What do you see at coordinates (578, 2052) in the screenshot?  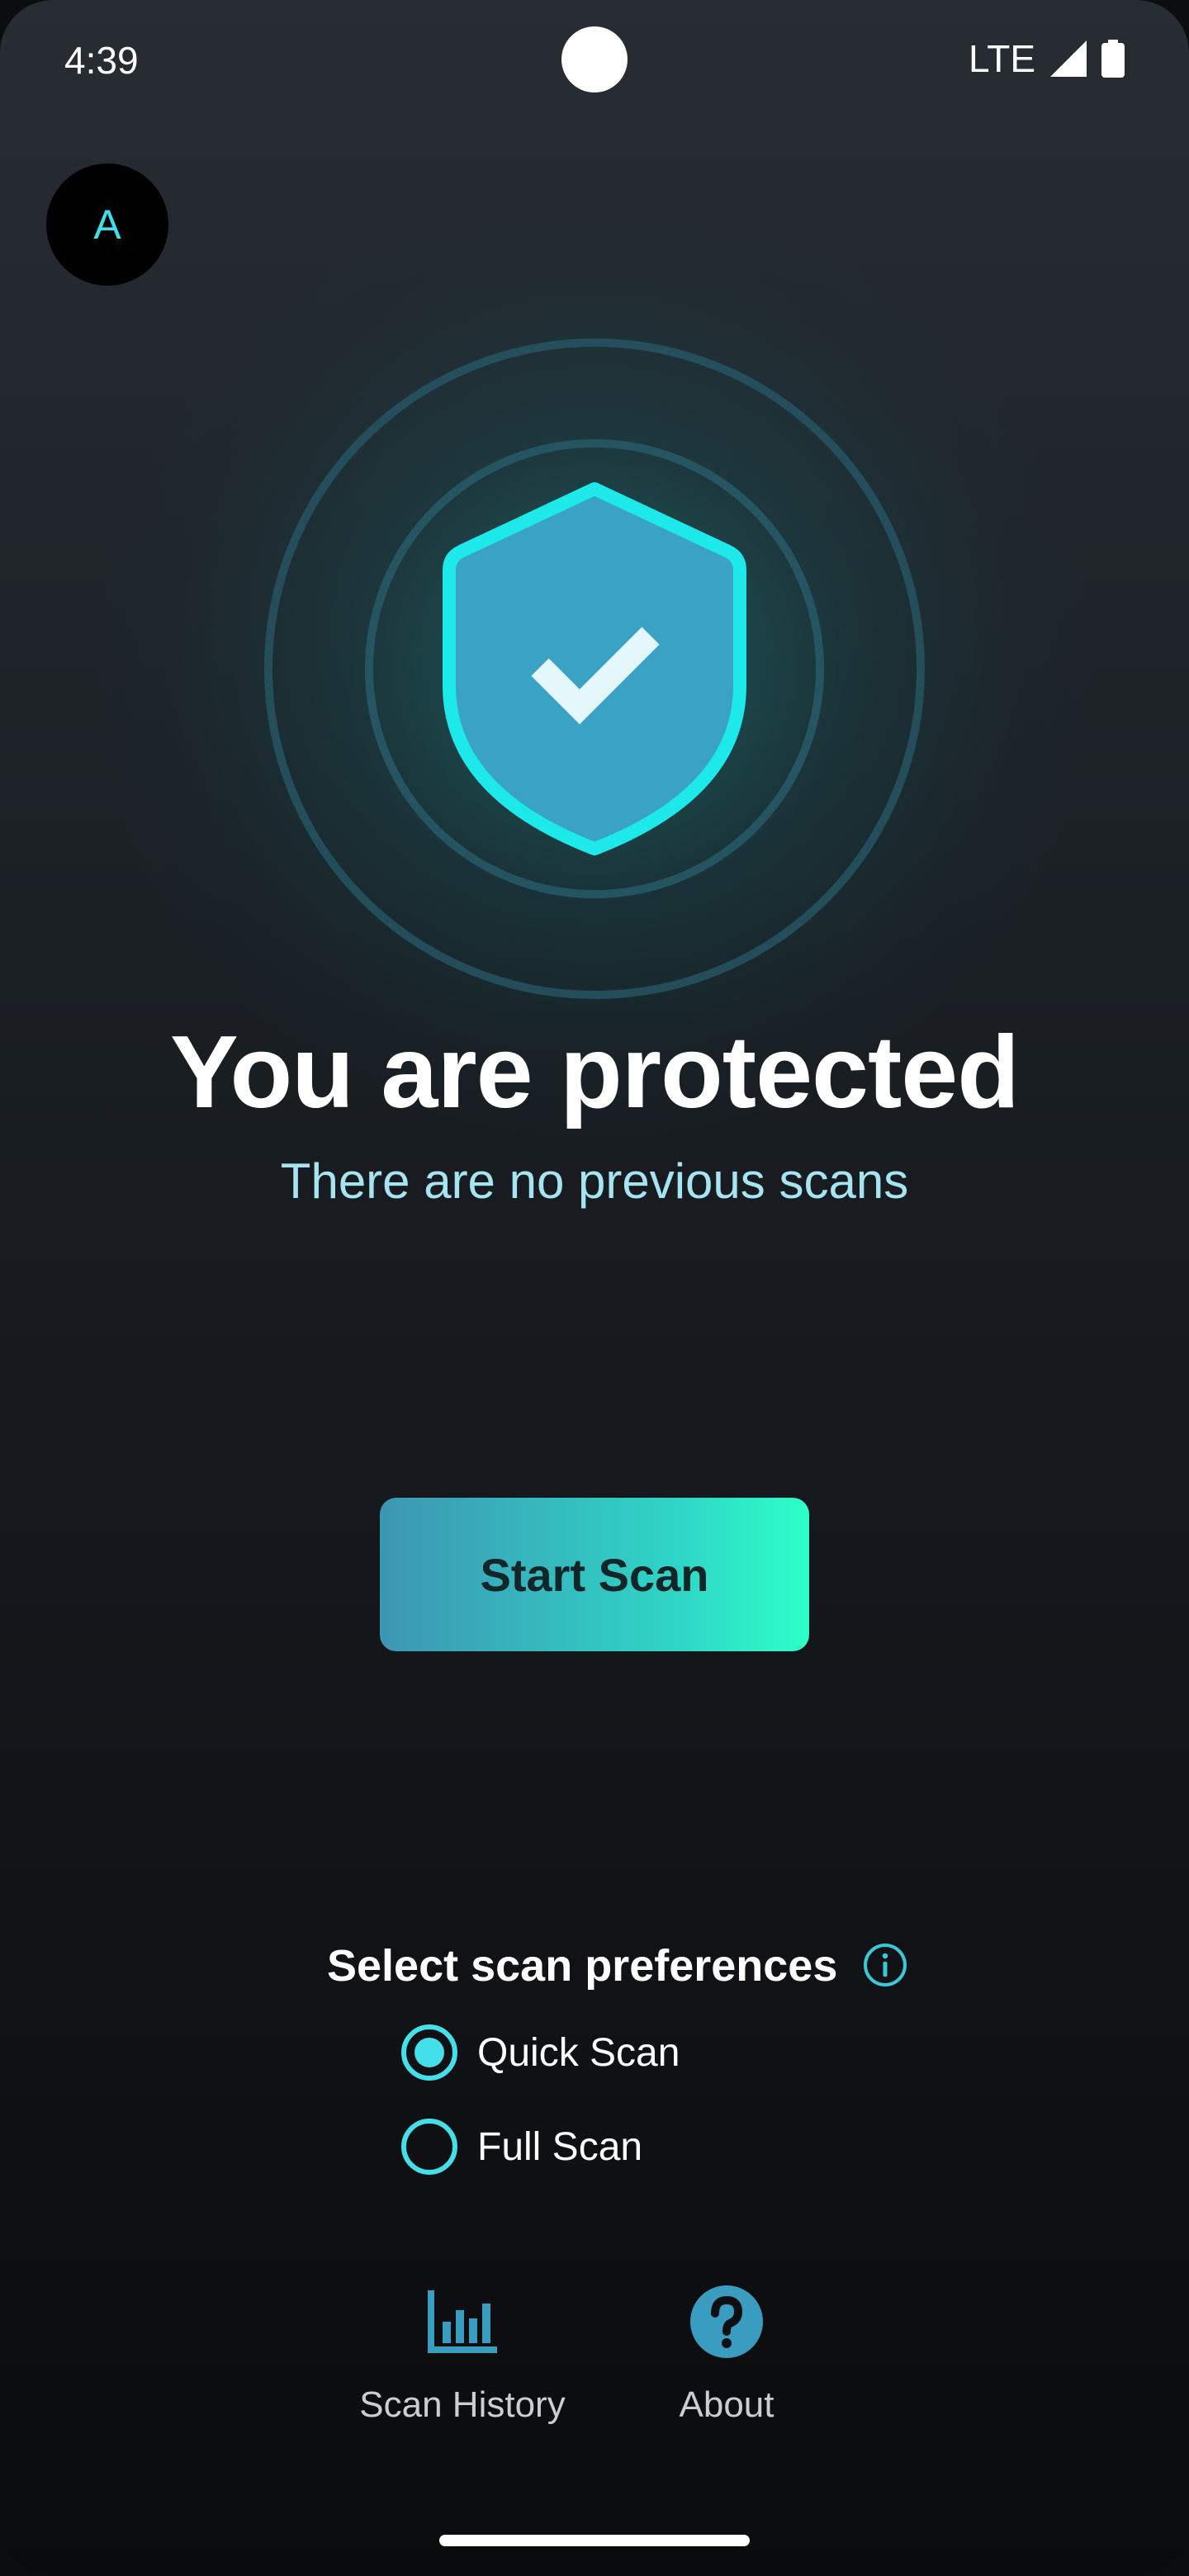 I see `quick-scan-label: Quick Scan` at bounding box center [578, 2052].